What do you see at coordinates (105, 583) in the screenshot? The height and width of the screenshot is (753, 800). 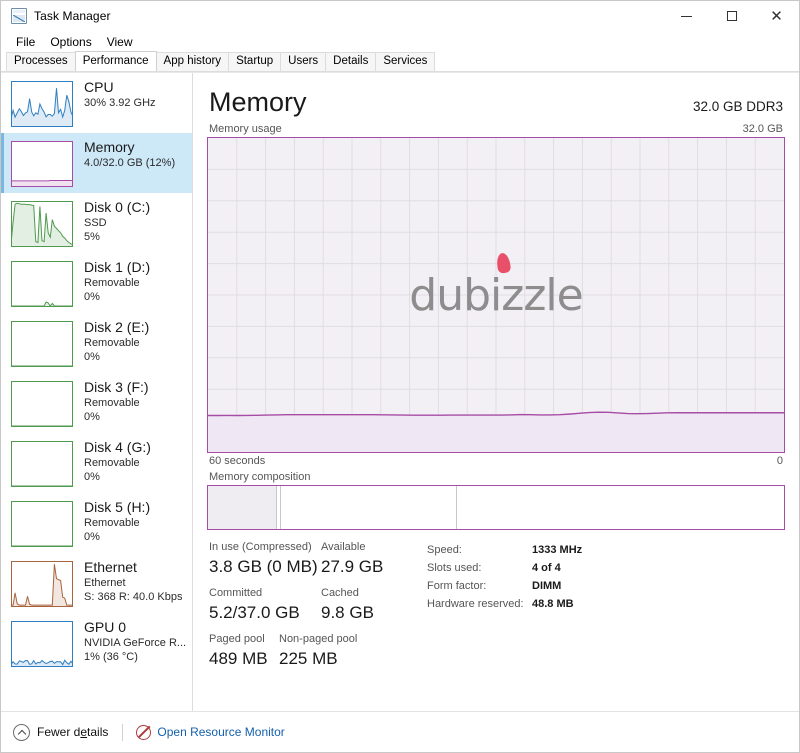 I see `sidebar-item-sub1: Ethernet` at bounding box center [105, 583].